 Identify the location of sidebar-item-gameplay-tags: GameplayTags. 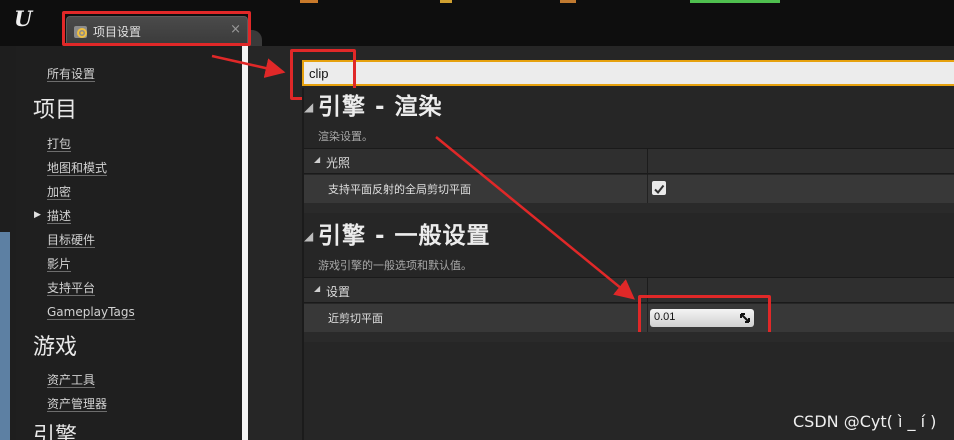
(91, 312).